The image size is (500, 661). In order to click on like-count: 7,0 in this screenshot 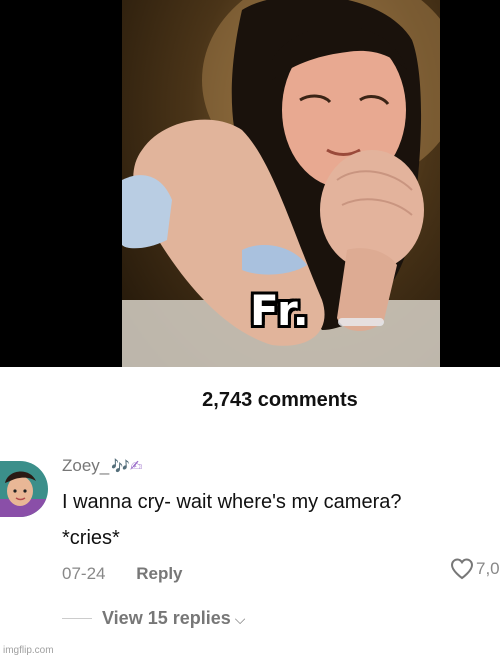, I will do `click(488, 568)`.